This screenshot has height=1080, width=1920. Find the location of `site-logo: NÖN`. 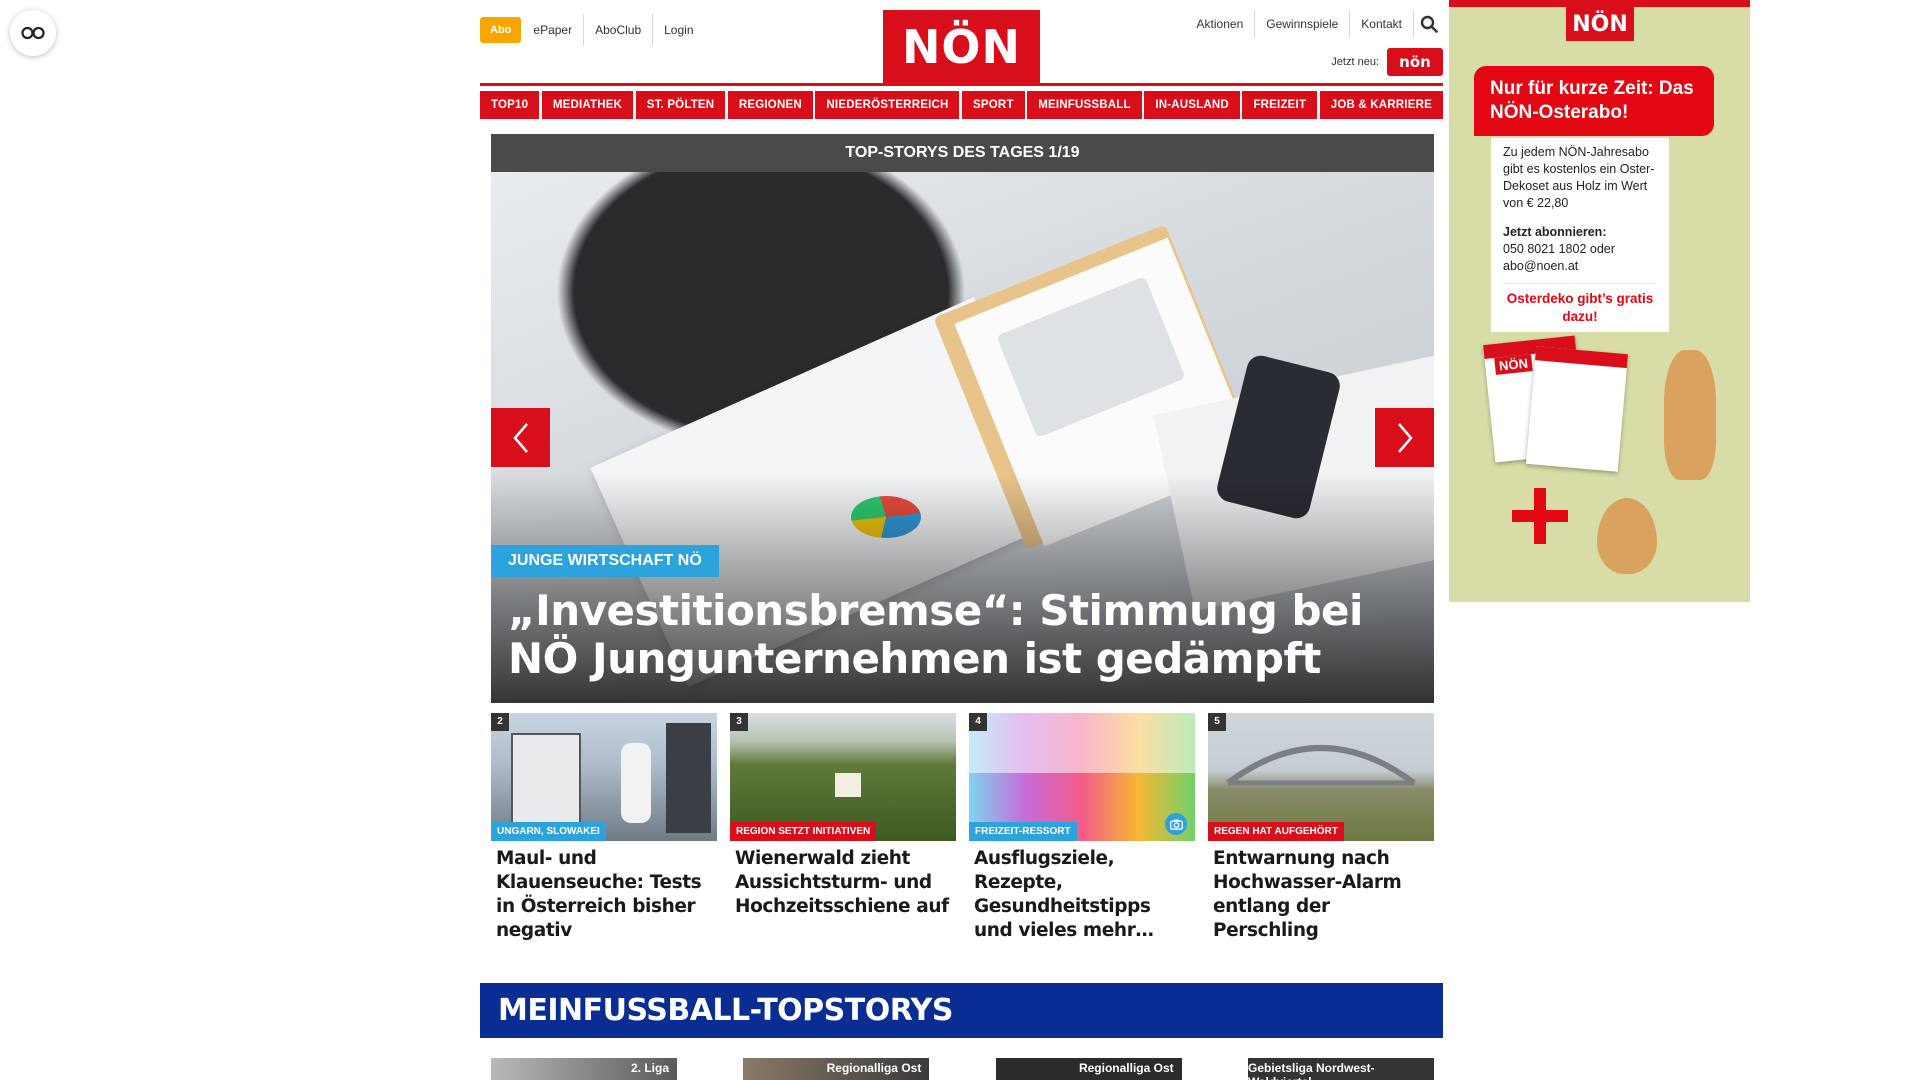

site-logo: NÖN is located at coordinates (961, 47).